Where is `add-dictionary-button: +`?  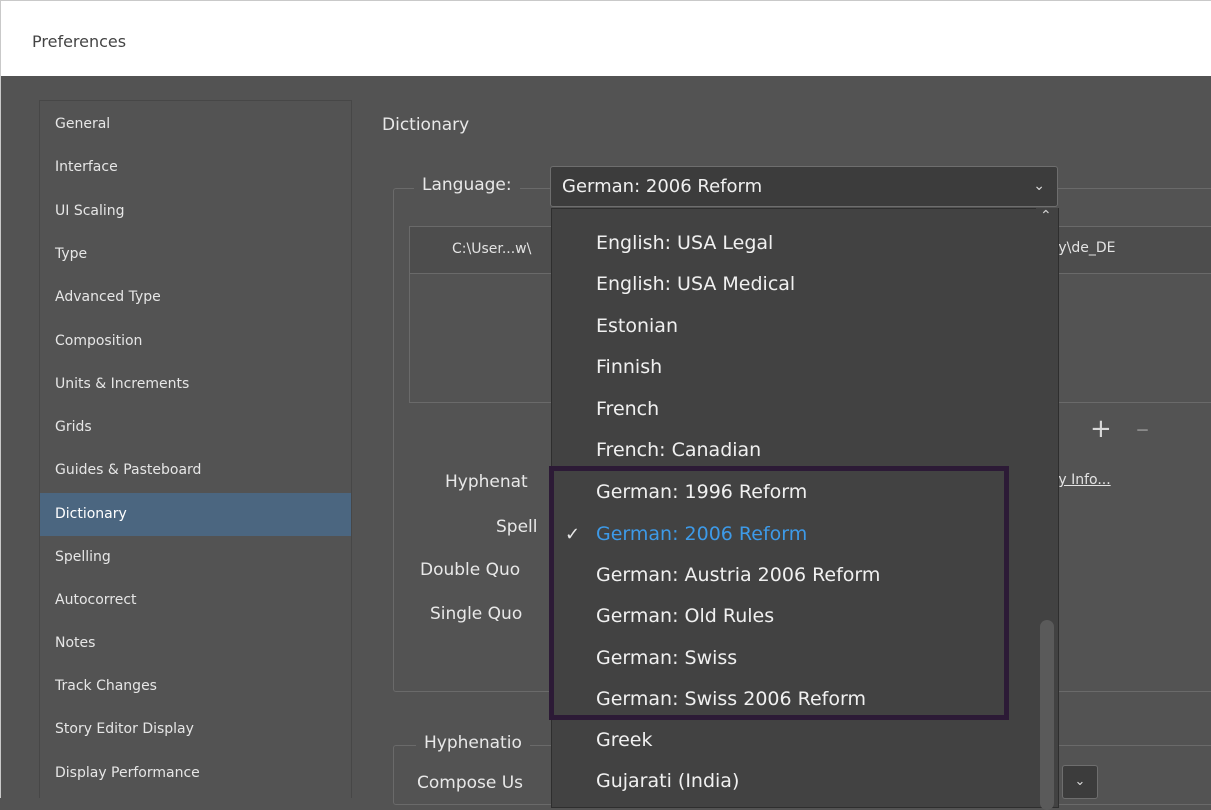 add-dictionary-button: + is located at coordinates (1101, 429).